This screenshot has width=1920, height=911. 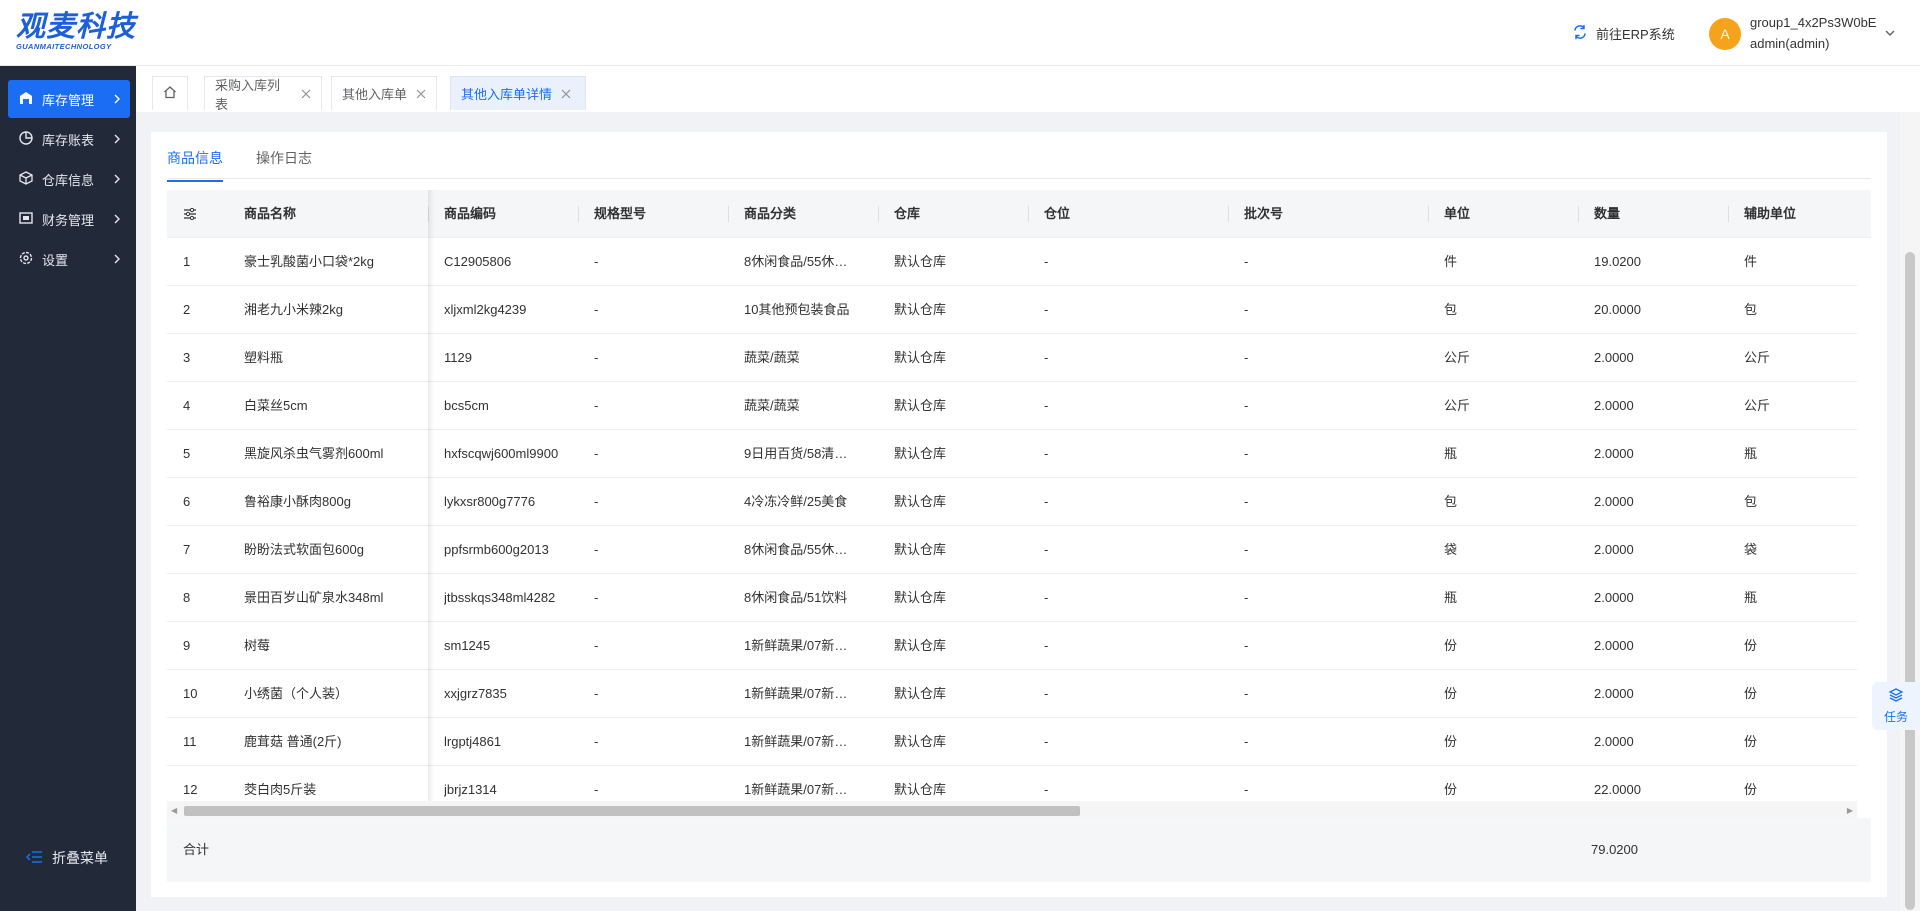 I want to click on user-name: group1_4x2Ps3W0bE, so click(x=1813, y=22).